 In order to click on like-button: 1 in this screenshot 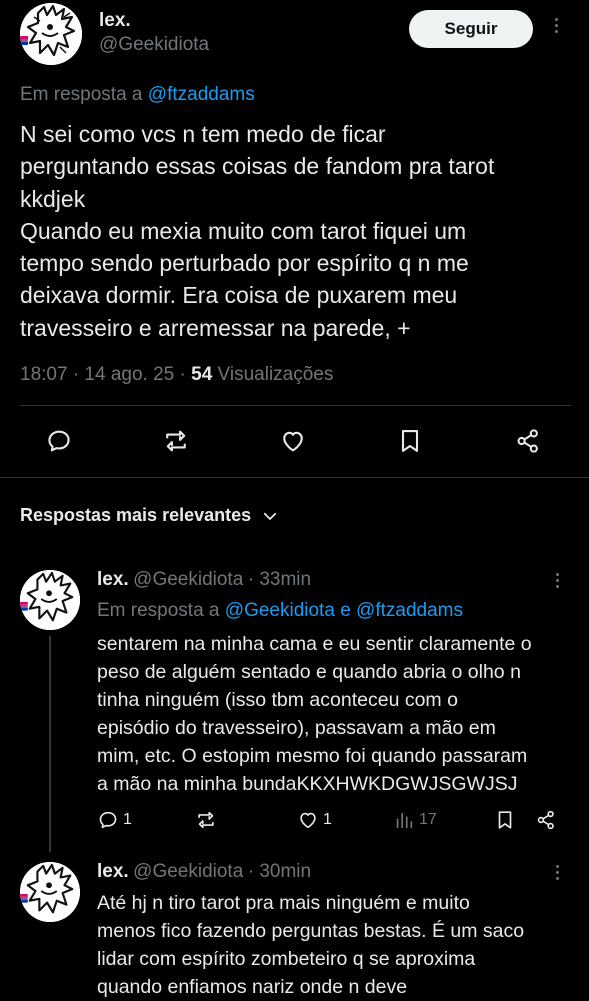, I will do `click(314, 820)`.